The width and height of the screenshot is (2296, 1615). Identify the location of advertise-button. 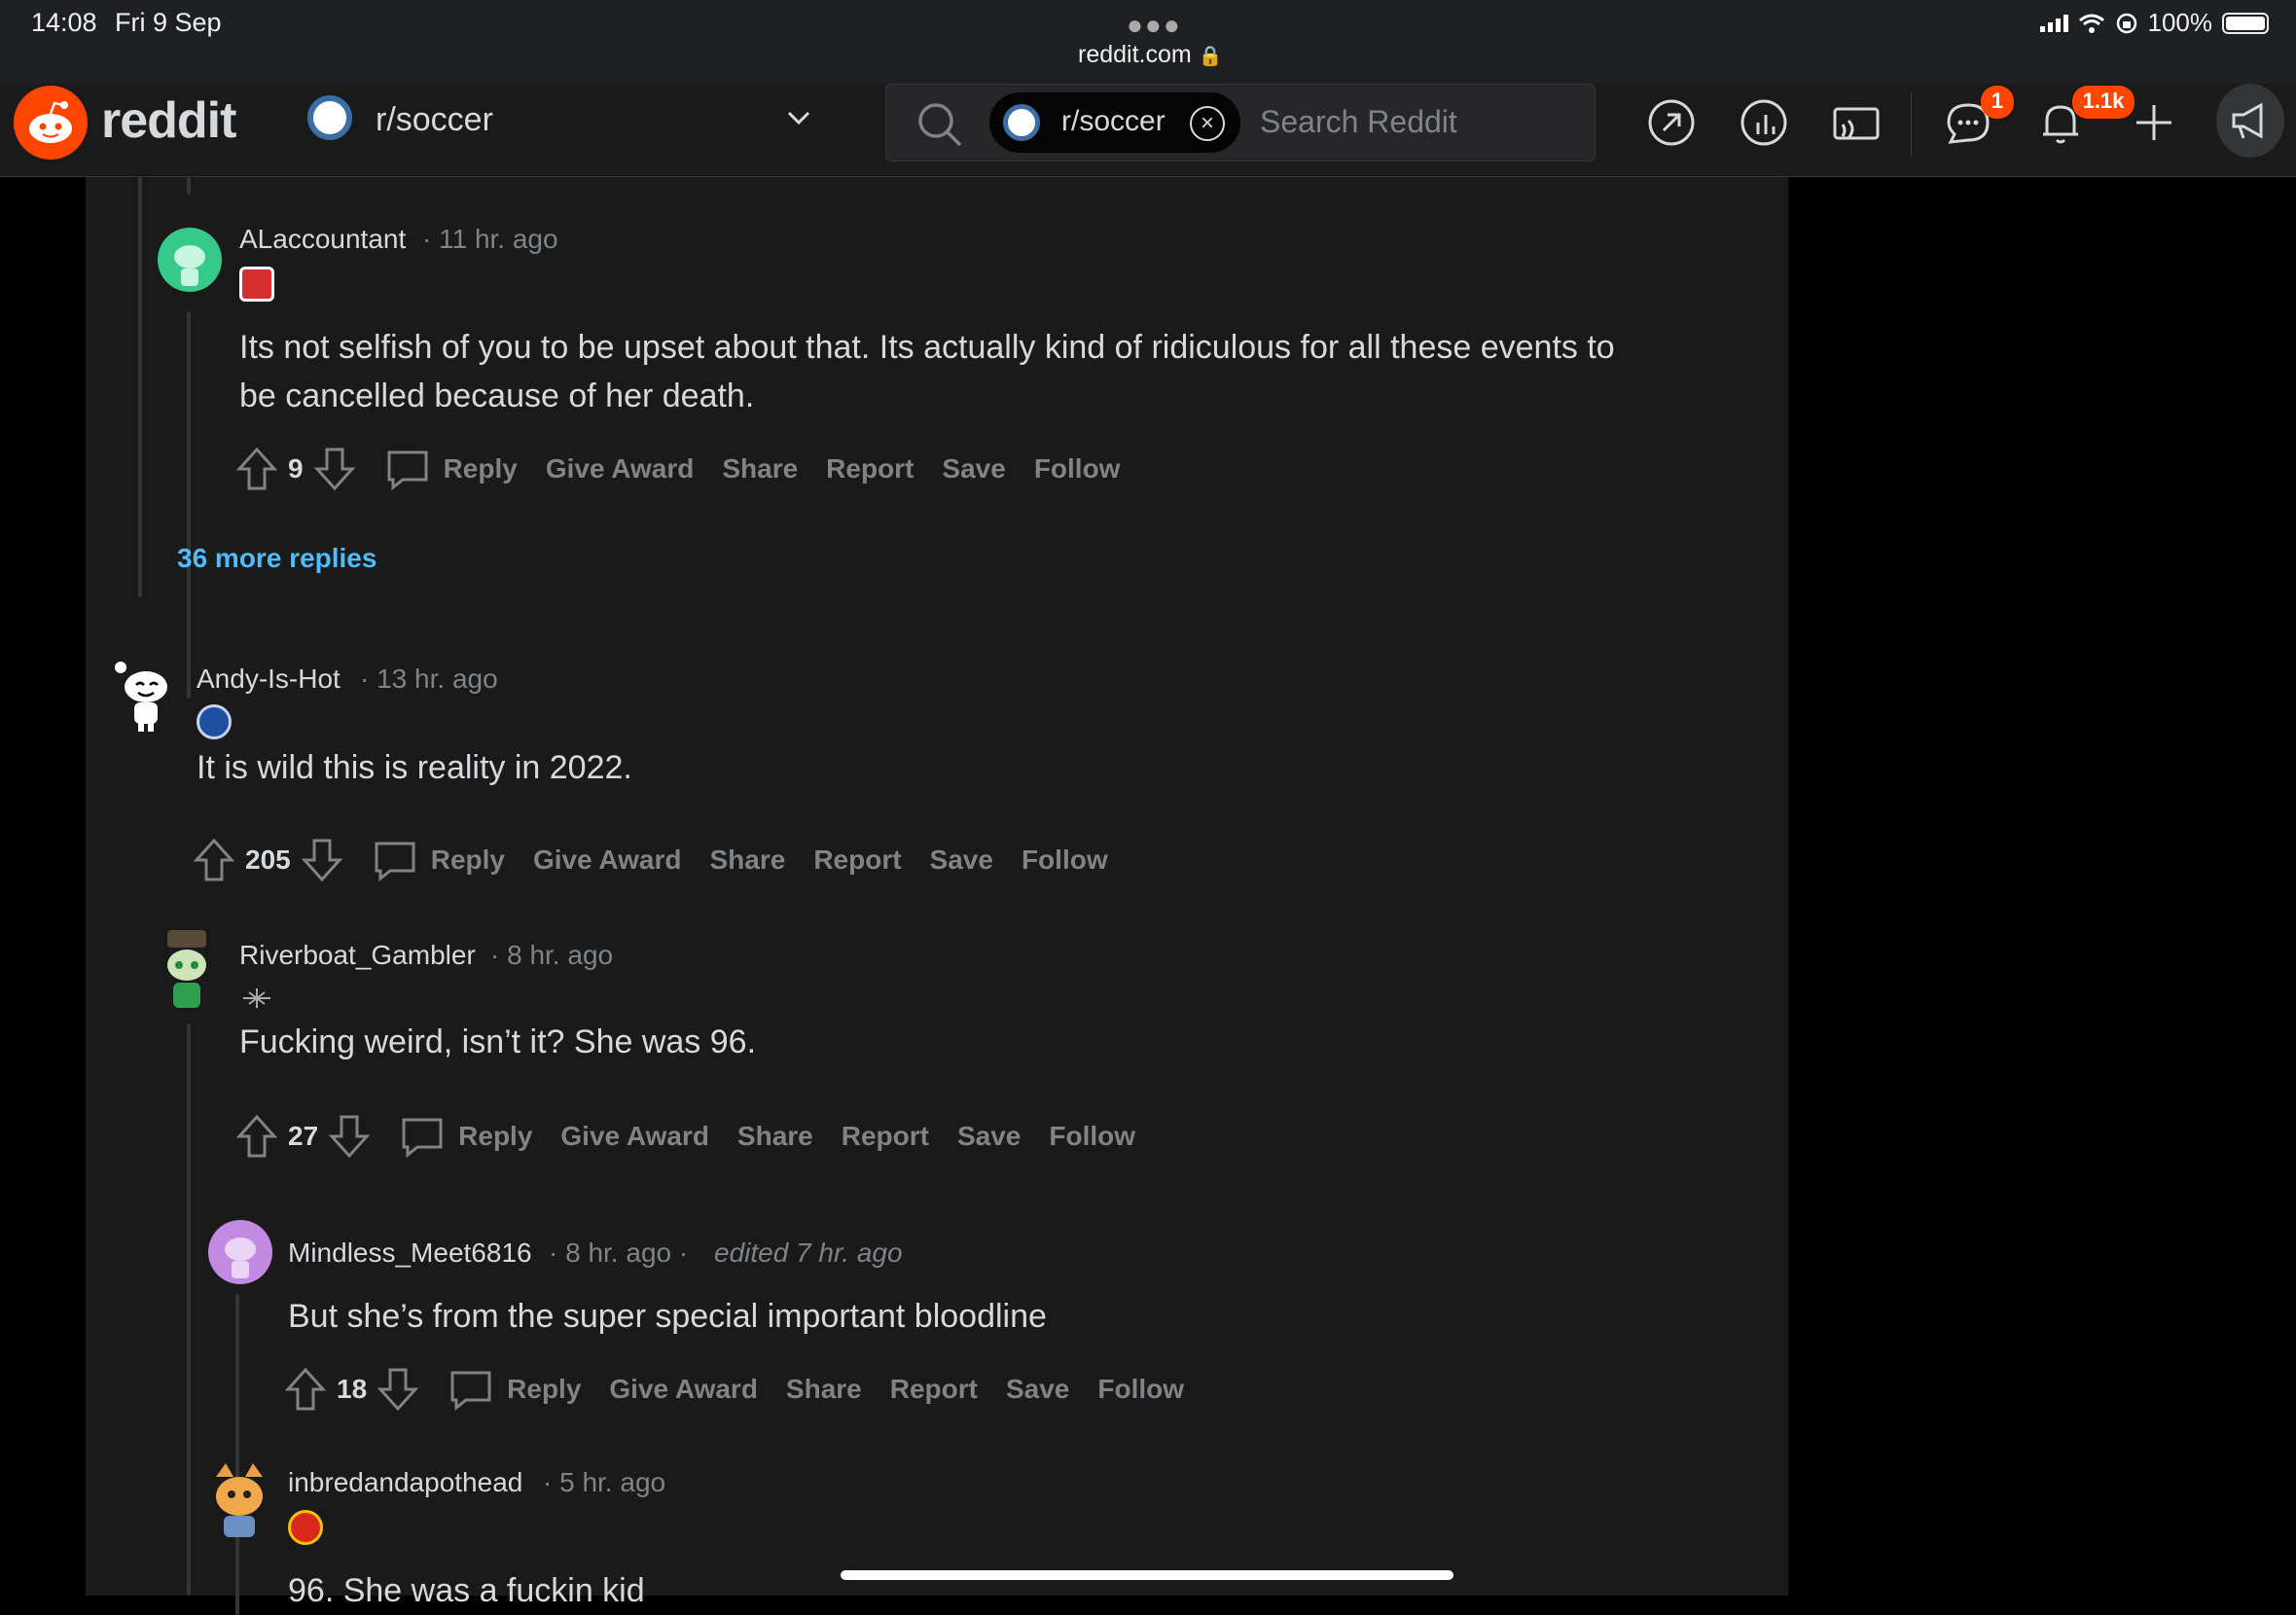
(2250, 121).